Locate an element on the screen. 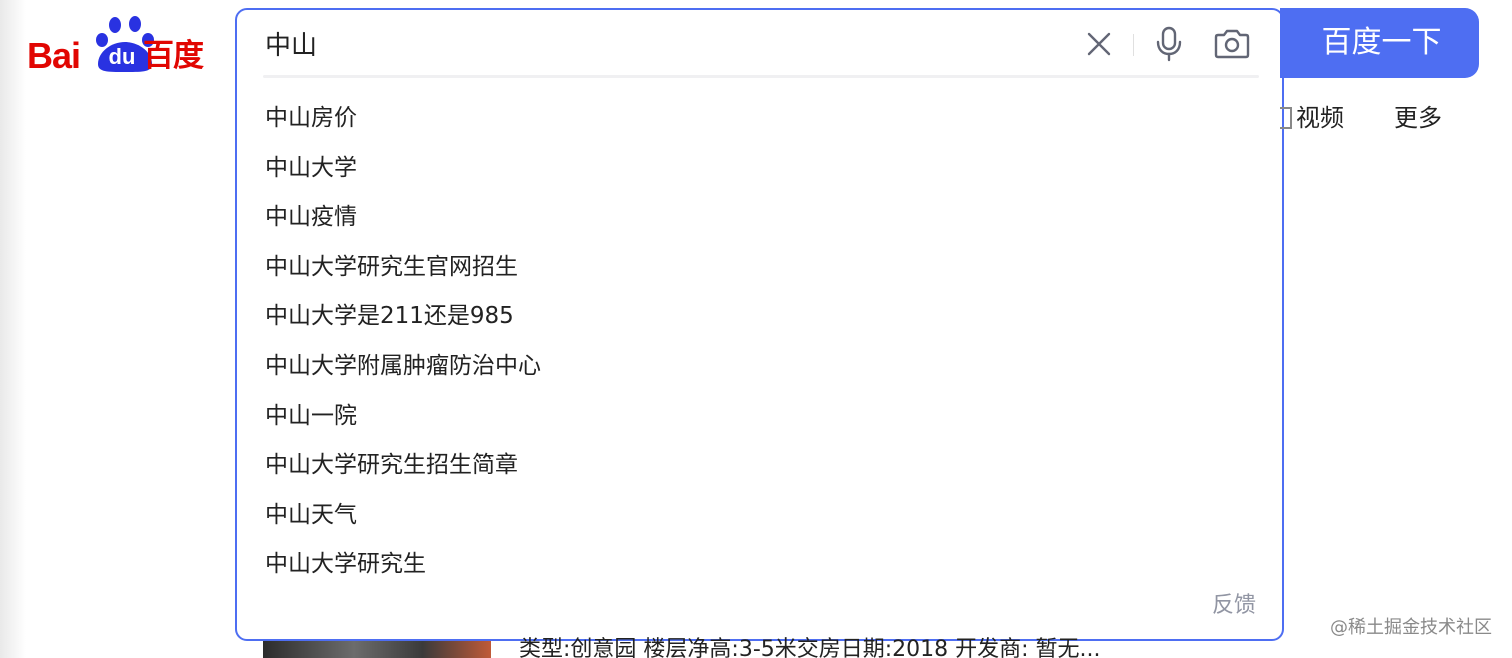 The height and width of the screenshot is (658, 1512). baidu-logo: Bai du 百度 is located at coordinates (118, 45).